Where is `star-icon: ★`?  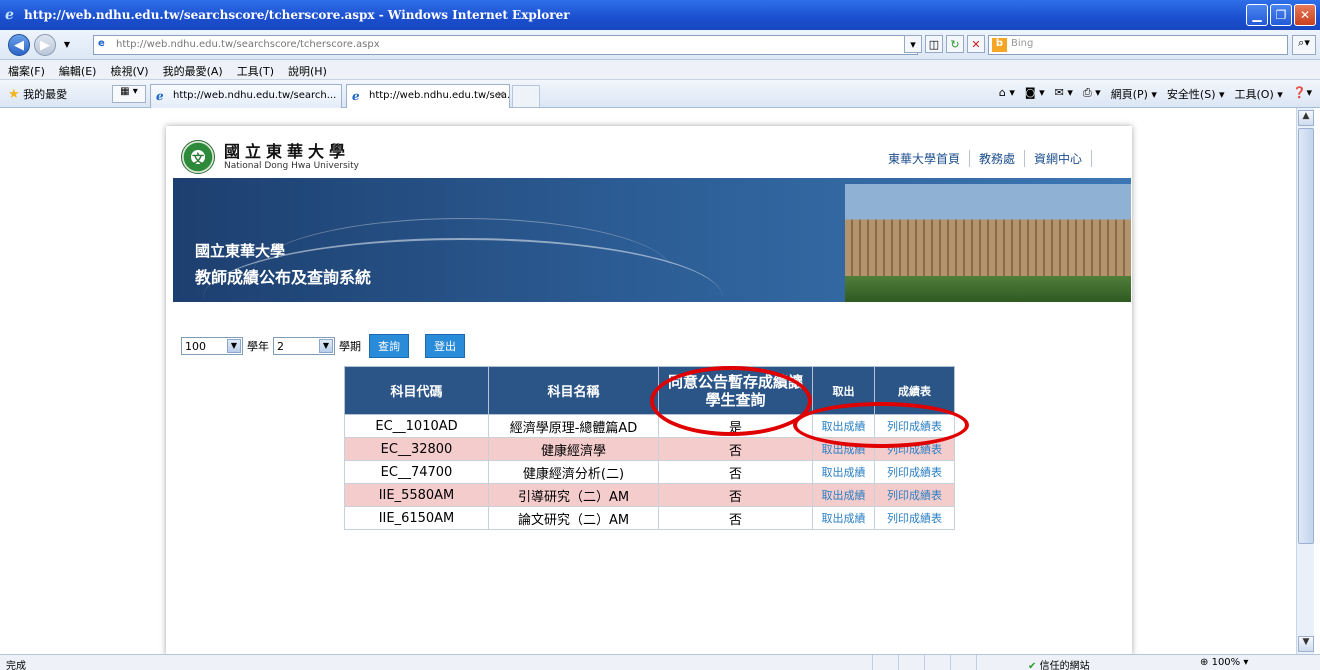 star-icon: ★ is located at coordinates (14, 94).